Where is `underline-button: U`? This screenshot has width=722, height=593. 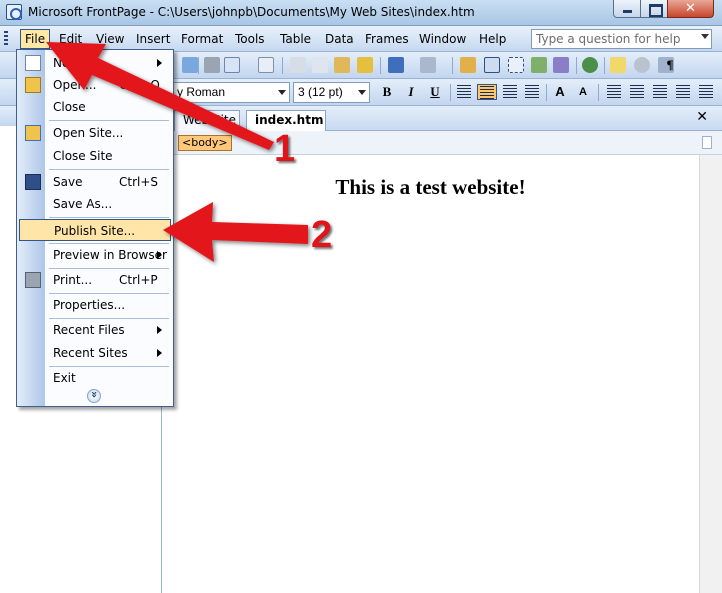 underline-button: U is located at coordinates (435, 92).